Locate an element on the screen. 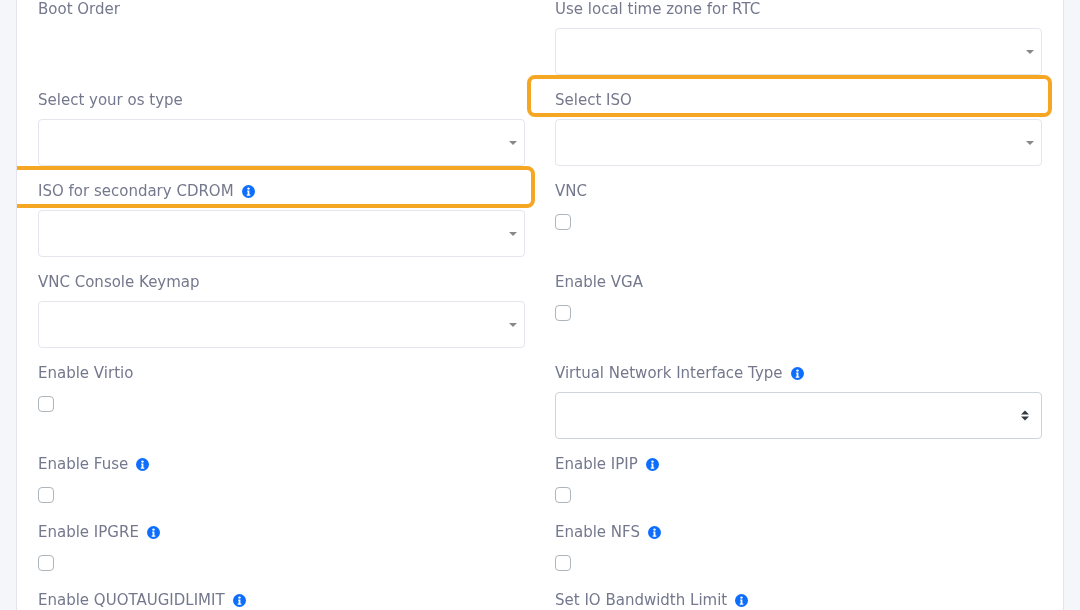 Image resolution: width=1080 pixels, height=610 pixels. field-label: Select your os type is located at coordinates (110, 100).